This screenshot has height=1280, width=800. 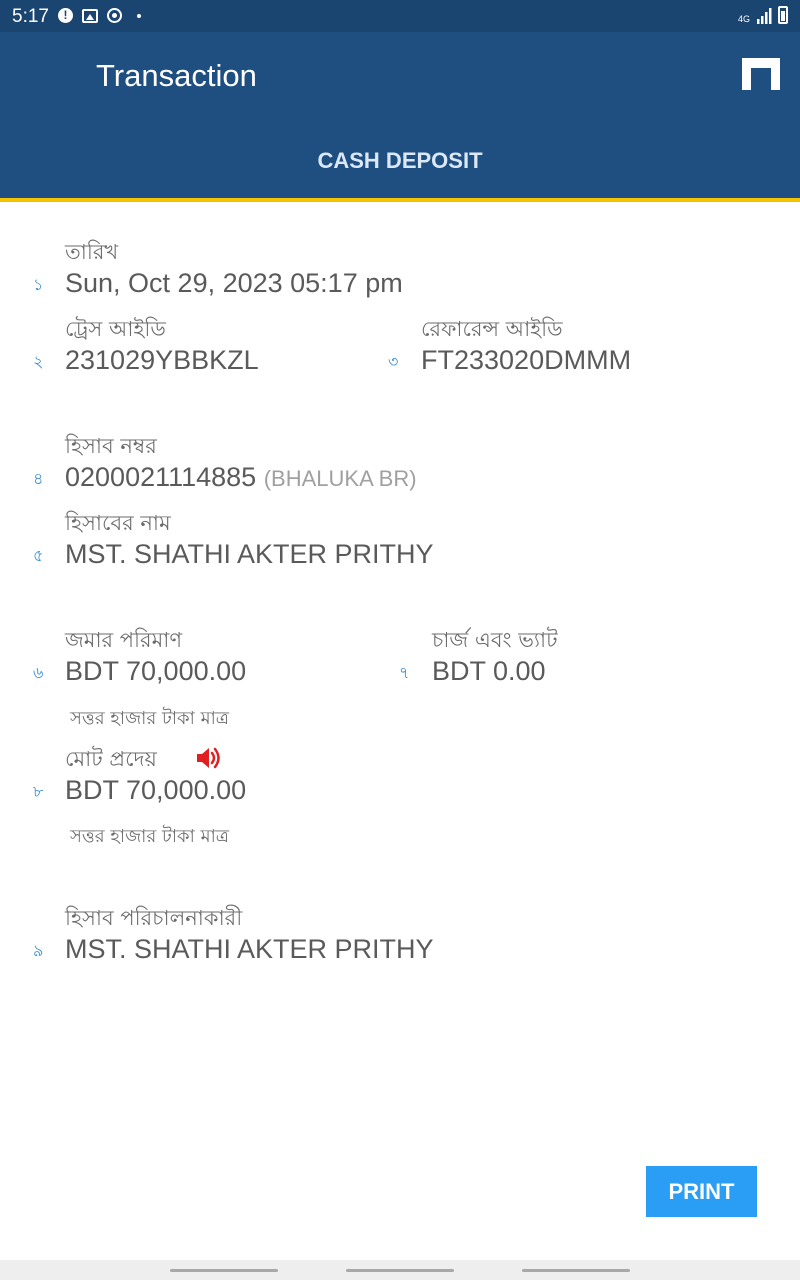 I want to click on dot-icon, so click(x=139, y=15).